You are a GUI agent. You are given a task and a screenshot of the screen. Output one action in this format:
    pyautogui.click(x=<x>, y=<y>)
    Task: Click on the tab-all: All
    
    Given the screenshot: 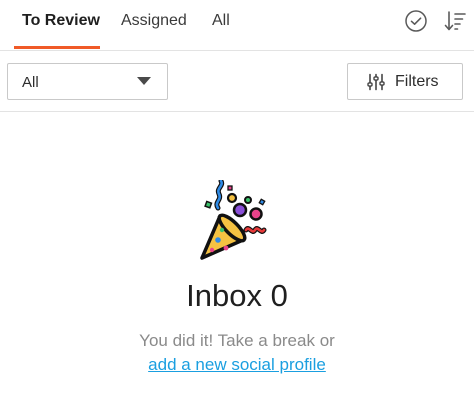 What is the action you would take?
    pyautogui.click(x=221, y=25)
    